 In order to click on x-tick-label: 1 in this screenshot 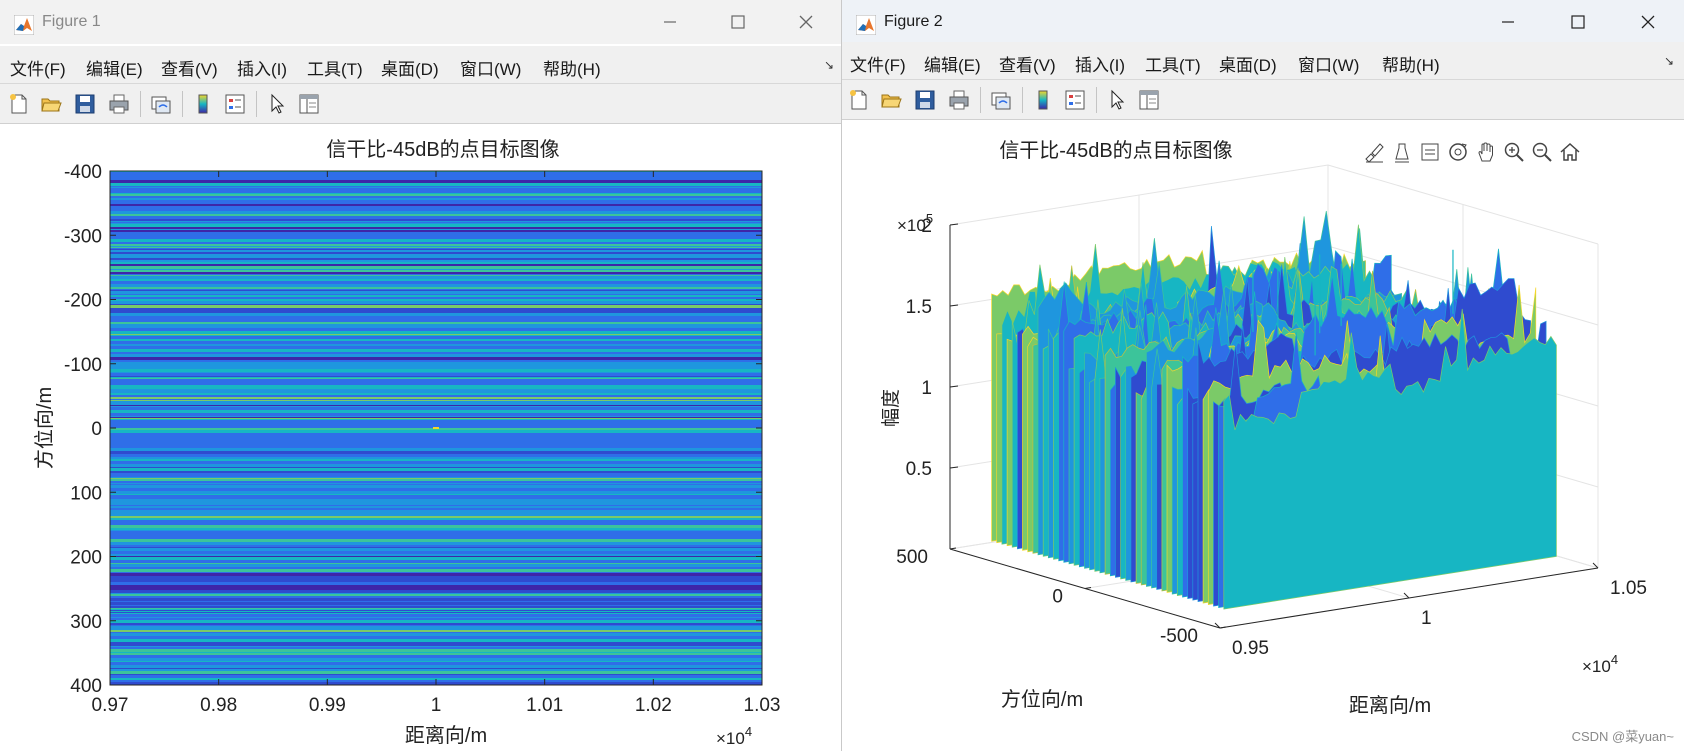, I will do `click(1426, 618)`.